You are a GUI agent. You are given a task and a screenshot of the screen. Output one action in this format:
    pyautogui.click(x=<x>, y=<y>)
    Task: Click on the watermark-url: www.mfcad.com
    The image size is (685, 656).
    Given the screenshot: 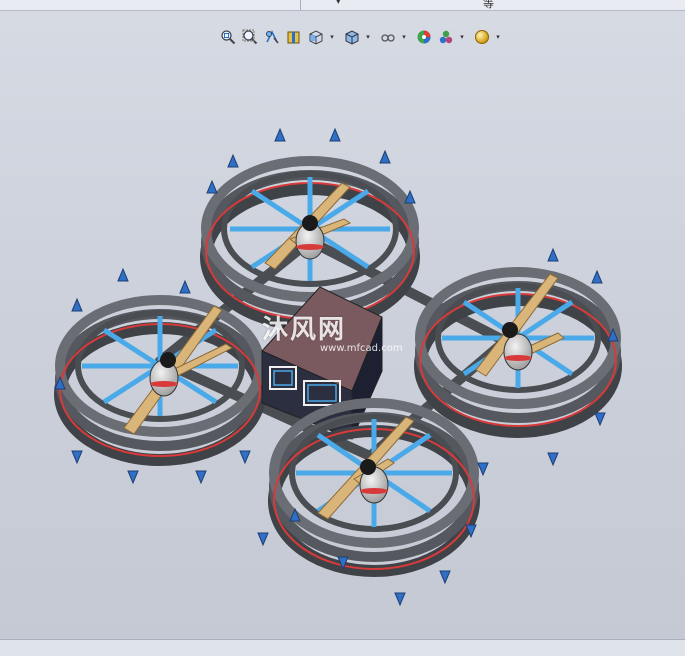 What is the action you would take?
    pyautogui.click(x=361, y=348)
    